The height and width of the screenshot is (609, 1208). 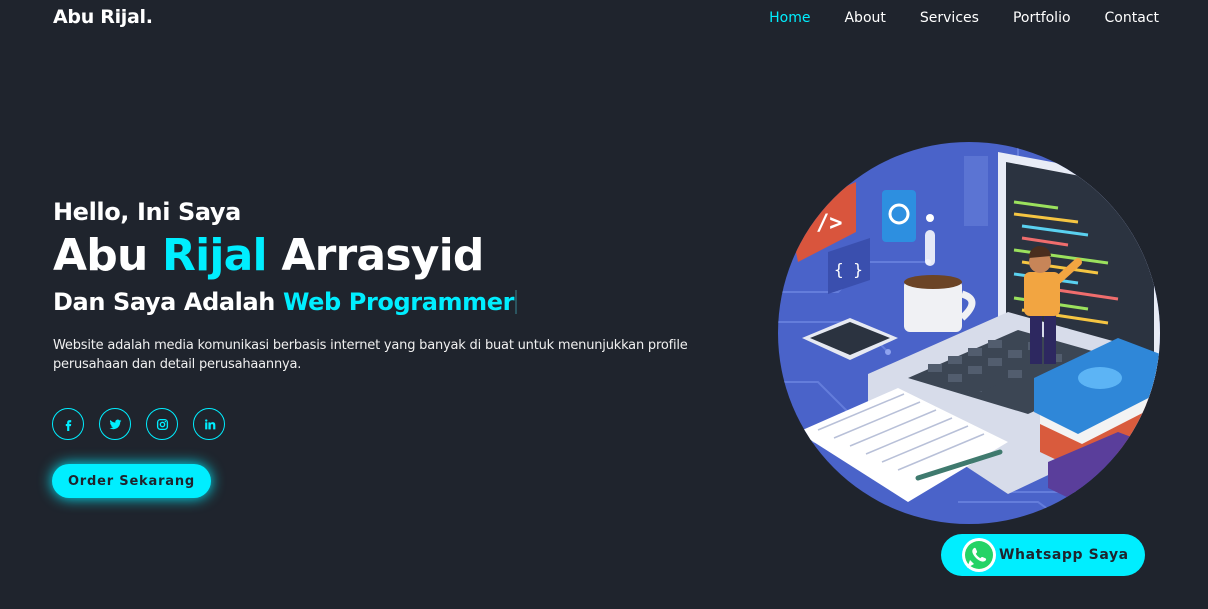 What do you see at coordinates (1132, 18) in the screenshot?
I see `nav-link-contact: Contact` at bounding box center [1132, 18].